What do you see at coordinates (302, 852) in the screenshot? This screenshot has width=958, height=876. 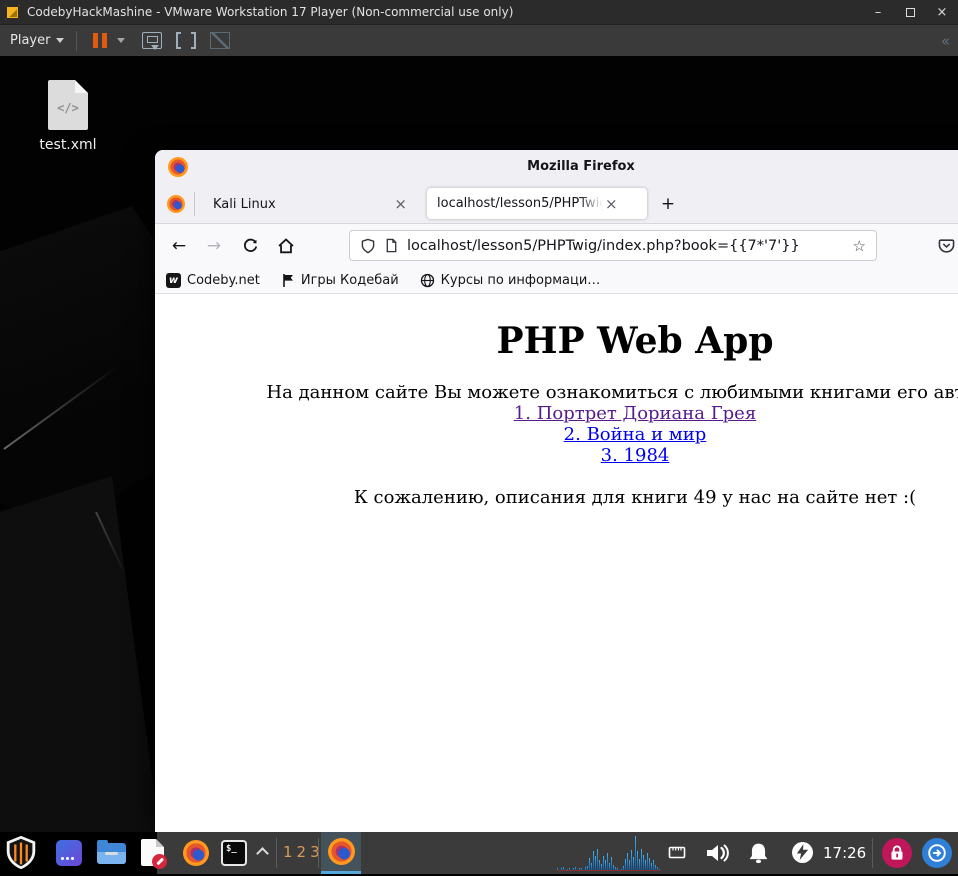 I see `workspace-2: 2` at bounding box center [302, 852].